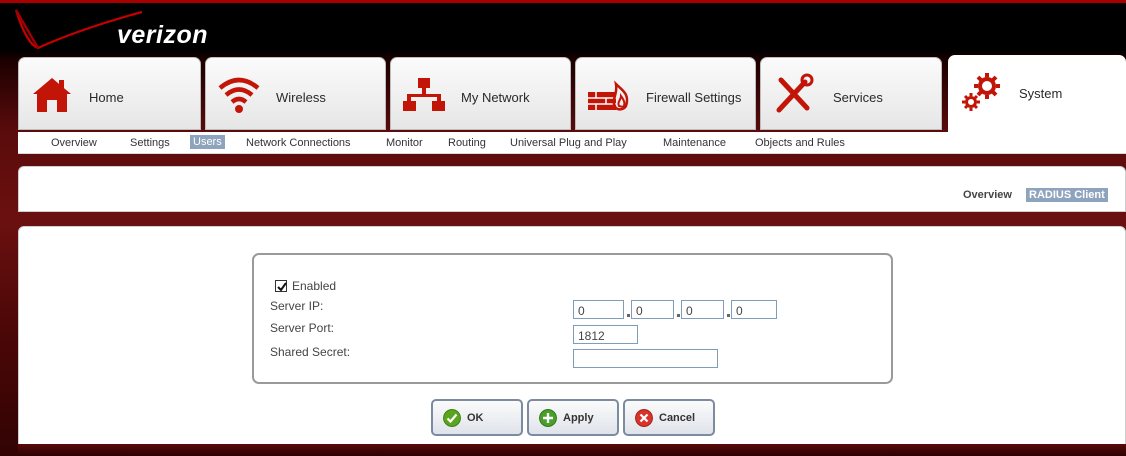  I want to click on system-icon, so click(981, 92).